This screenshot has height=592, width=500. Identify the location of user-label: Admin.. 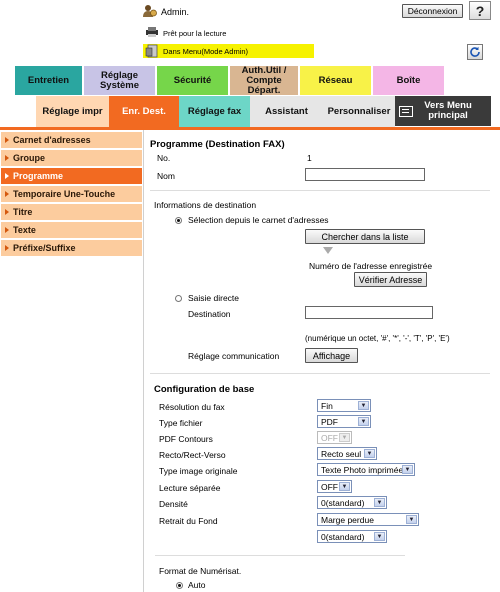
(175, 12).